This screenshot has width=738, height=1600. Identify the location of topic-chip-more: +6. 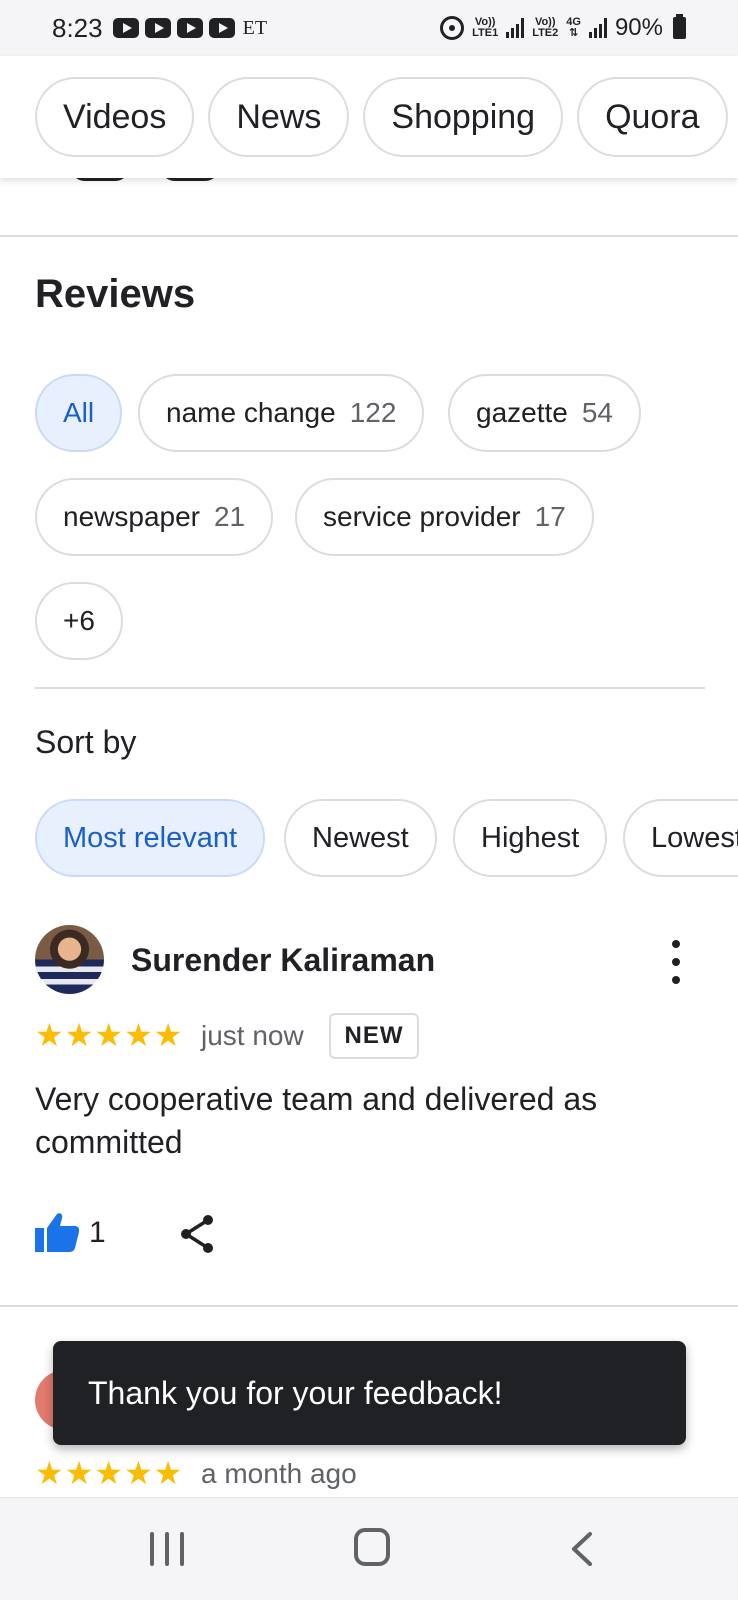
(79, 621).